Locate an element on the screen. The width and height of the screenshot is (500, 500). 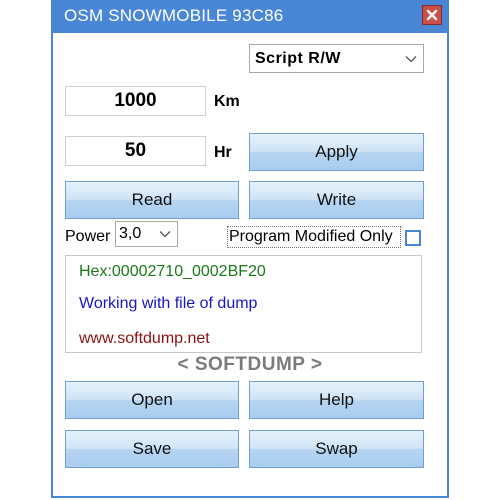
close-icon is located at coordinates (432, 15).